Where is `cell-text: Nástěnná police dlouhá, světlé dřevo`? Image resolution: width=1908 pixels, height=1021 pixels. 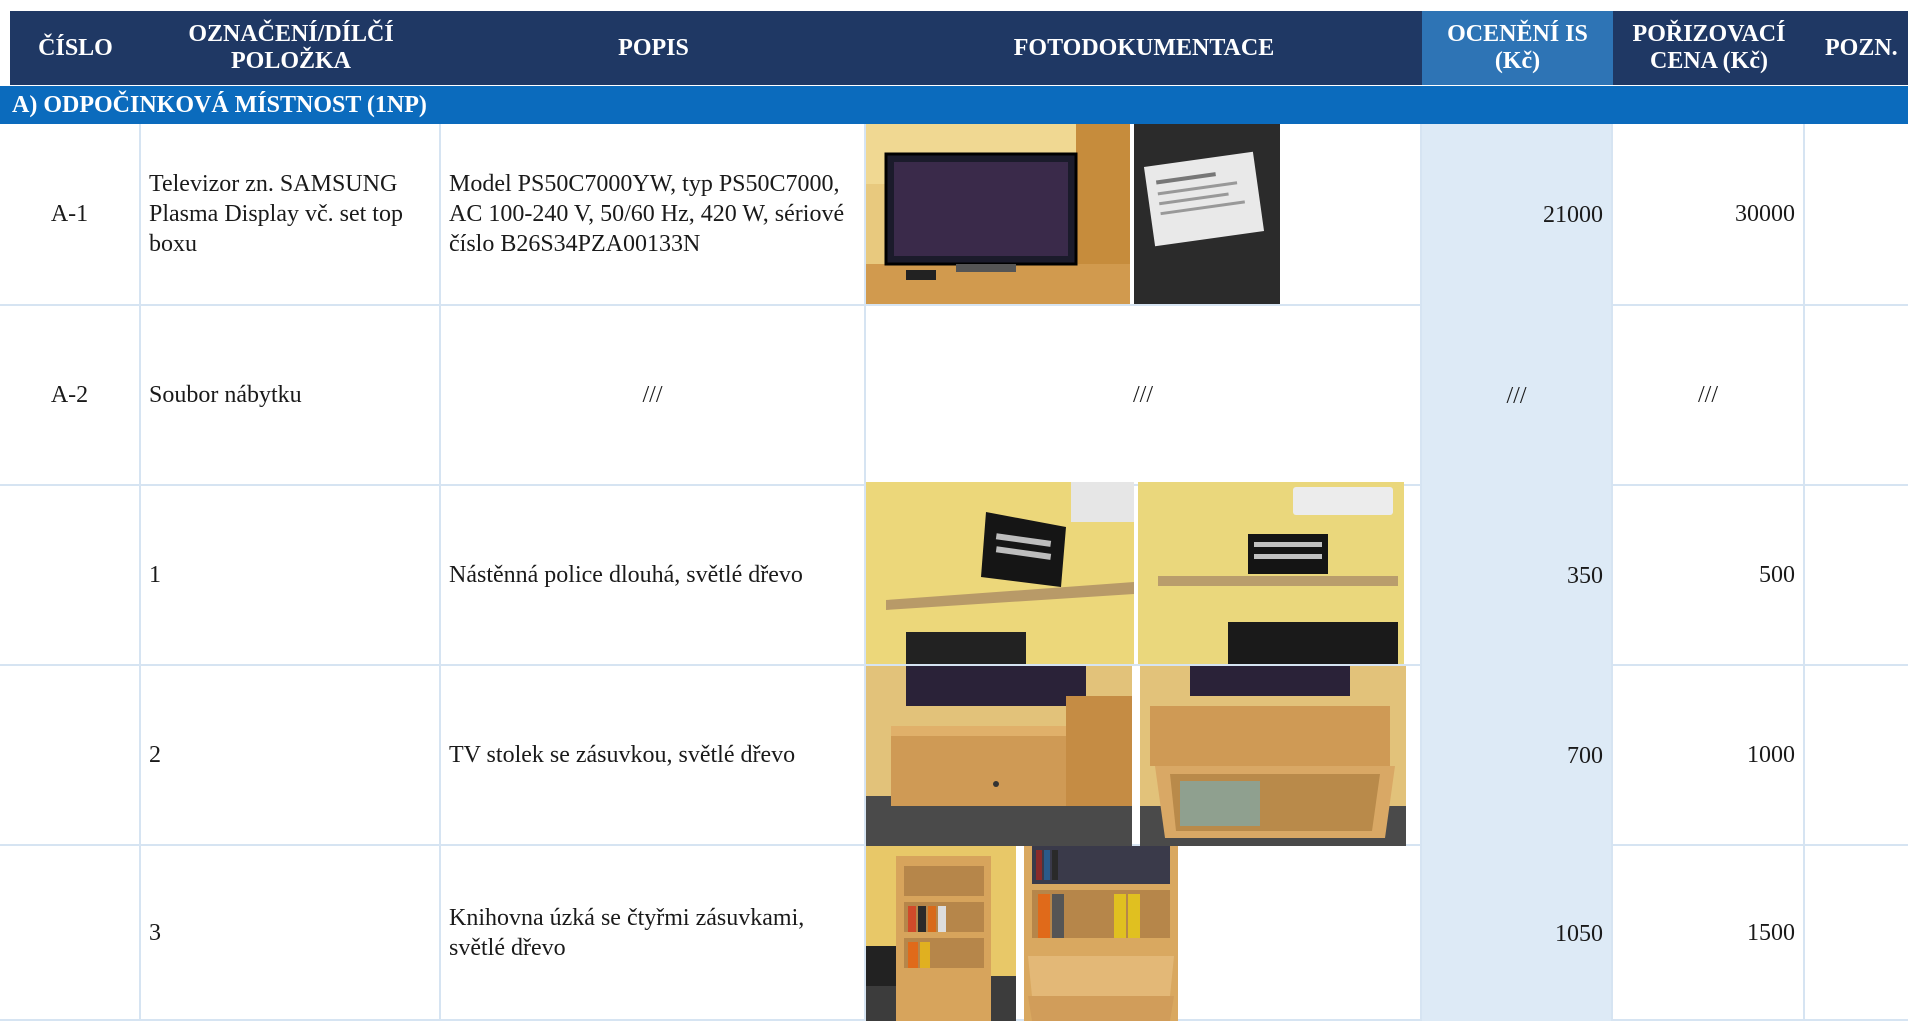 cell-text: Nástěnná police dlouhá, světlé dřevo is located at coordinates (626, 575).